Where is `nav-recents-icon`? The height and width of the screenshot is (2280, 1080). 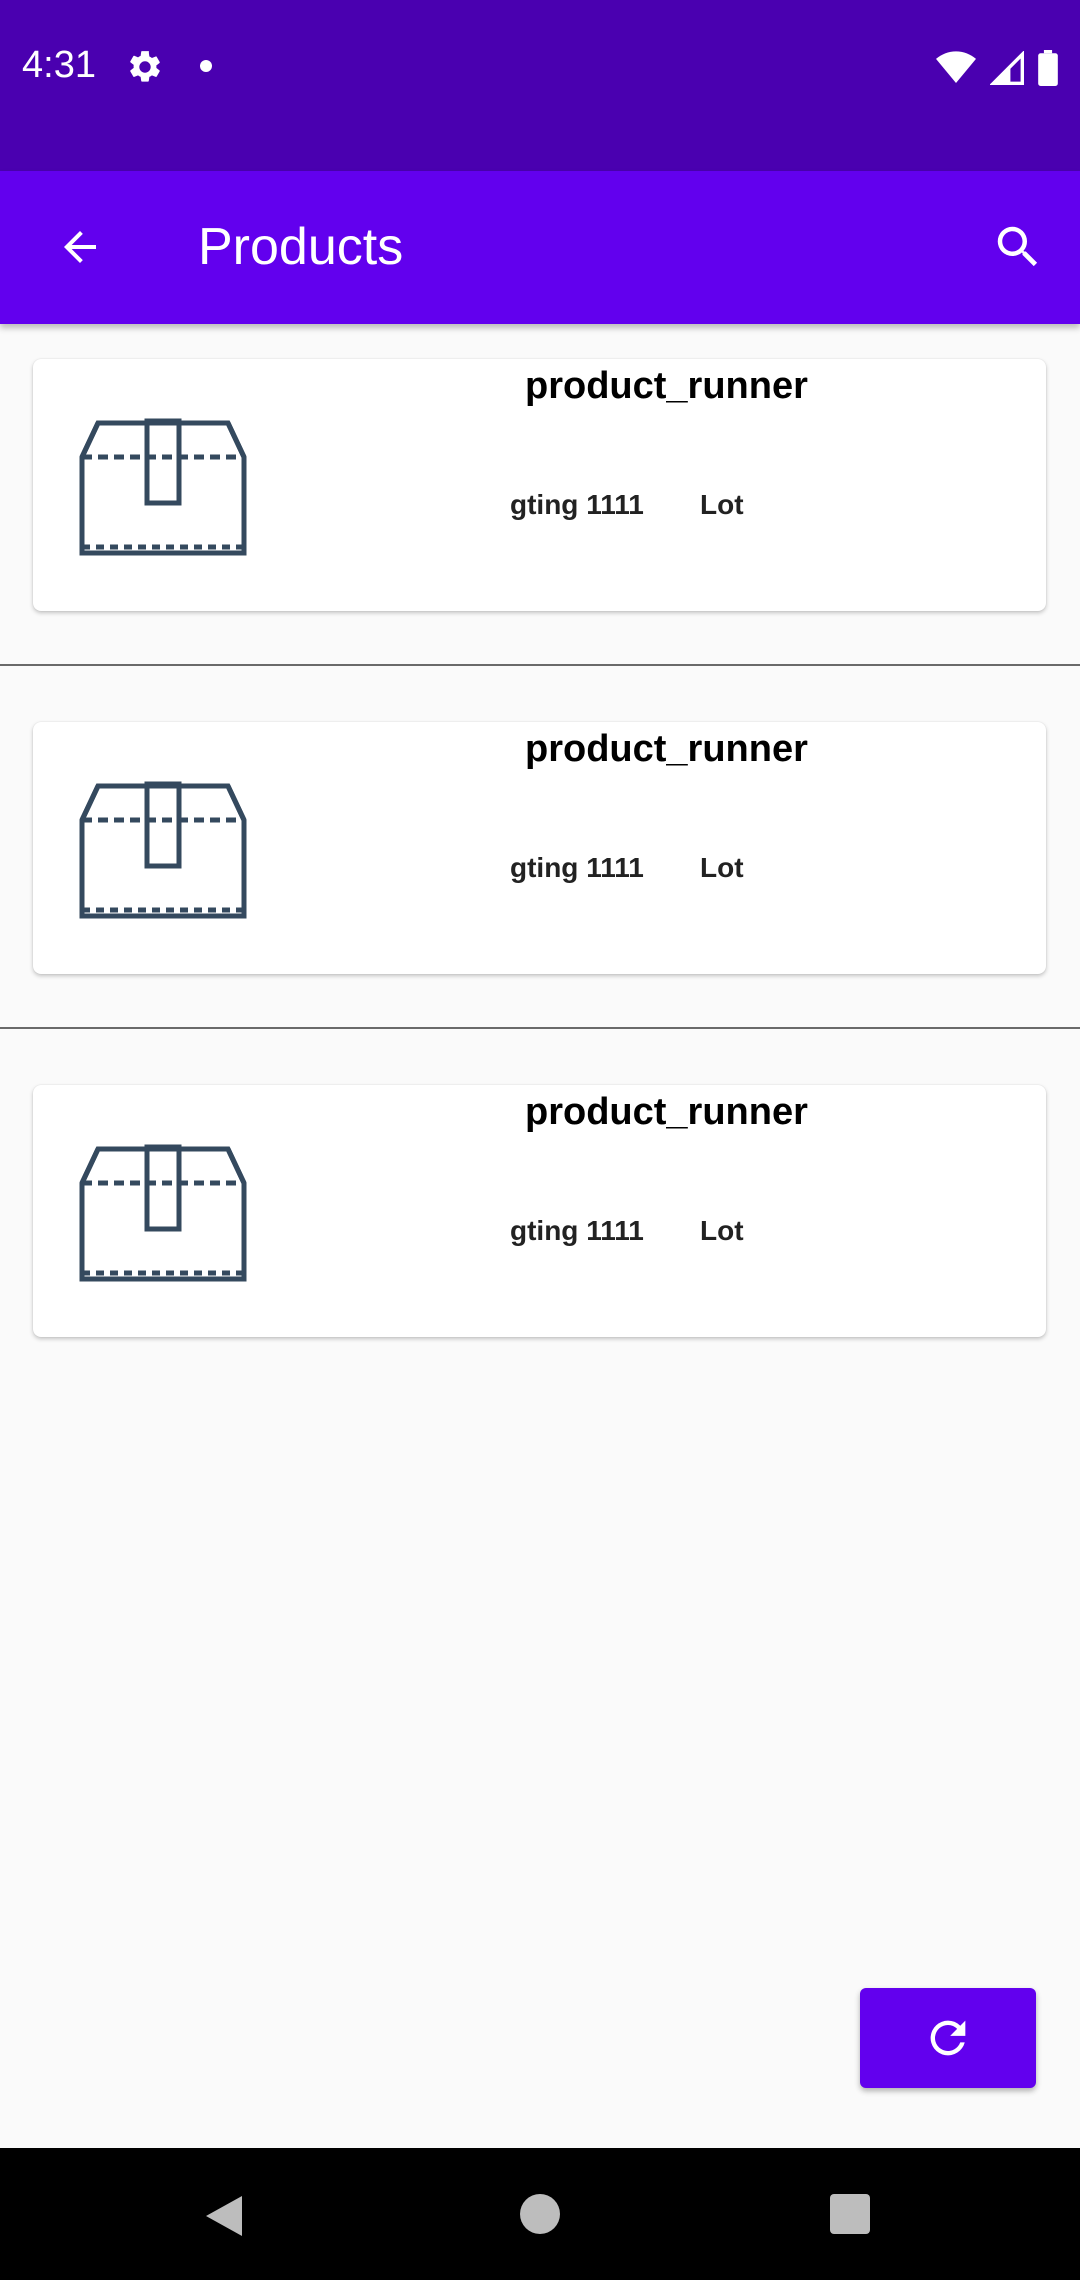 nav-recents-icon is located at coordinates (850, 2214).